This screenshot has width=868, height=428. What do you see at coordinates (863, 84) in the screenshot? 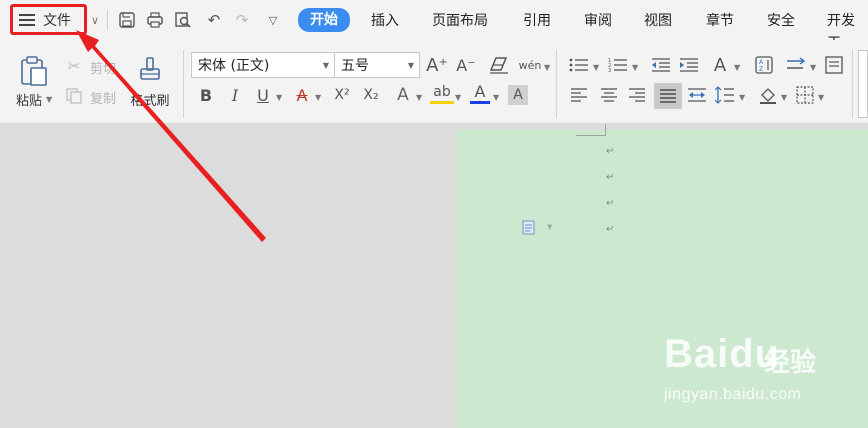
I see `styles-gallery` at bounding box center [863, 84].